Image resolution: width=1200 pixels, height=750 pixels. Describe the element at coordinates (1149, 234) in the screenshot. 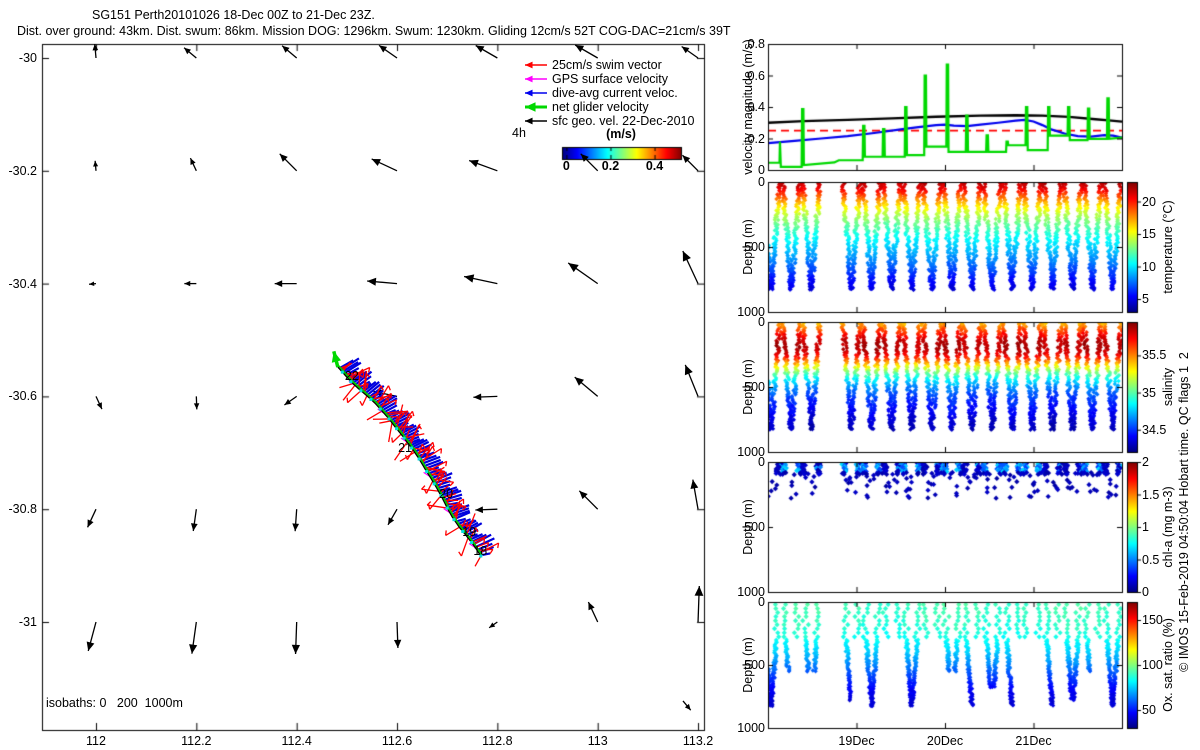

I see `colorbar-tick-label: 15` at that location.